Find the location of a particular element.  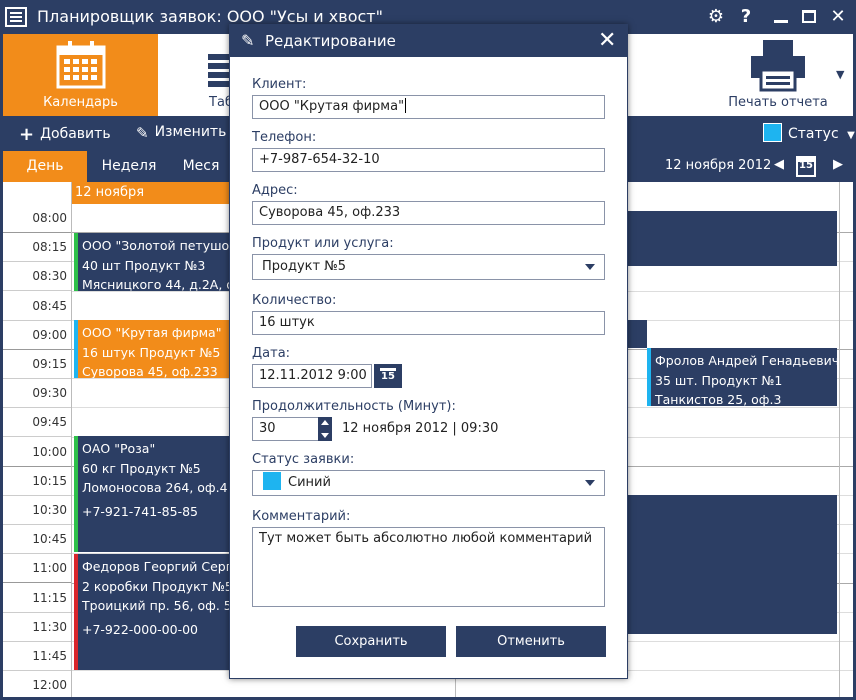

status-color-swatch is located at coordinates (772, 132).